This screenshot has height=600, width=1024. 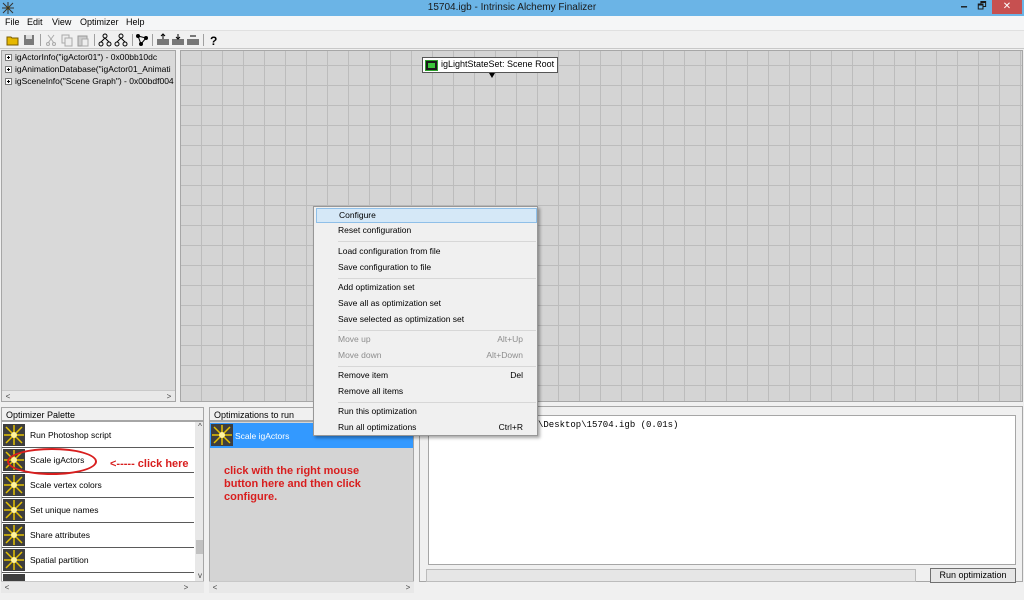 I want to click on menu-item-label: Configure, so click(x=357, y=215).